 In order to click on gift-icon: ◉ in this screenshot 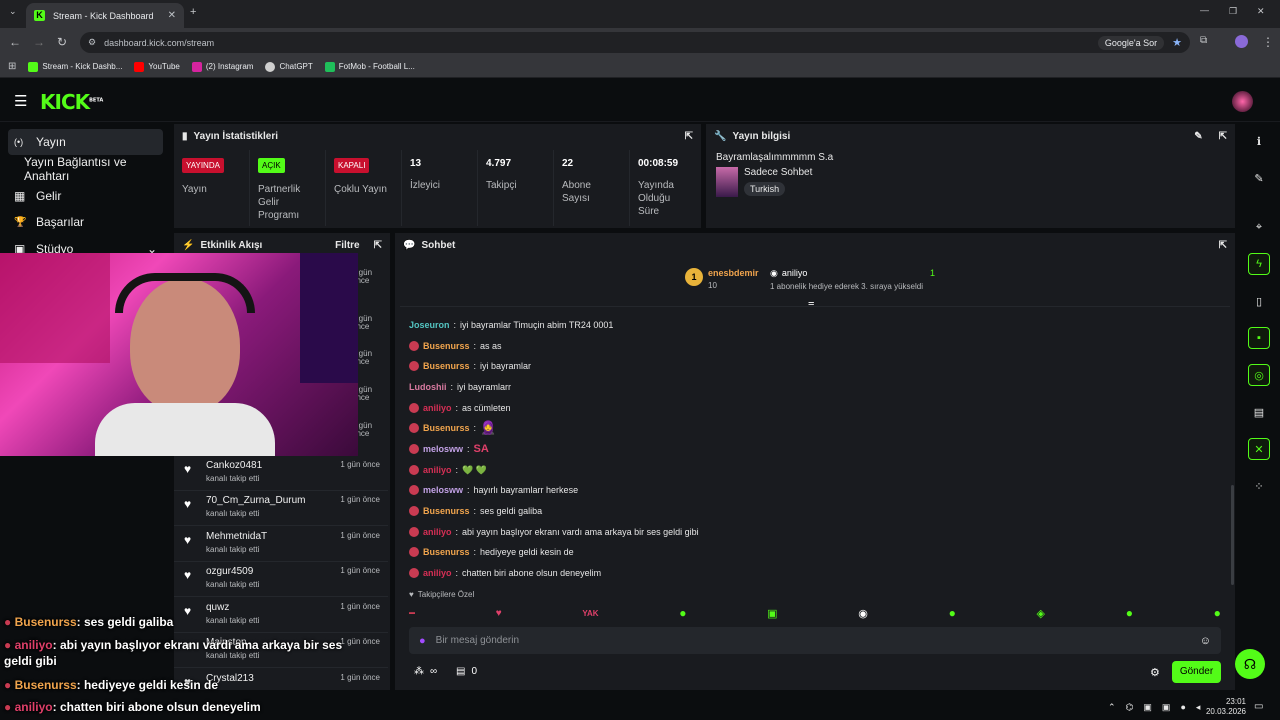, I will do `click(774, 273)`.